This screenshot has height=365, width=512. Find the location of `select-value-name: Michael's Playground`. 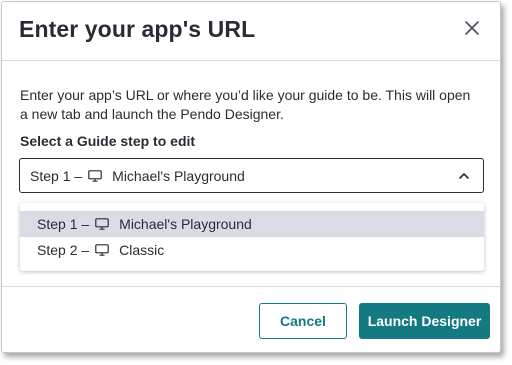

select-value-name: Michael's Playground is located at coordinates (178, 176).